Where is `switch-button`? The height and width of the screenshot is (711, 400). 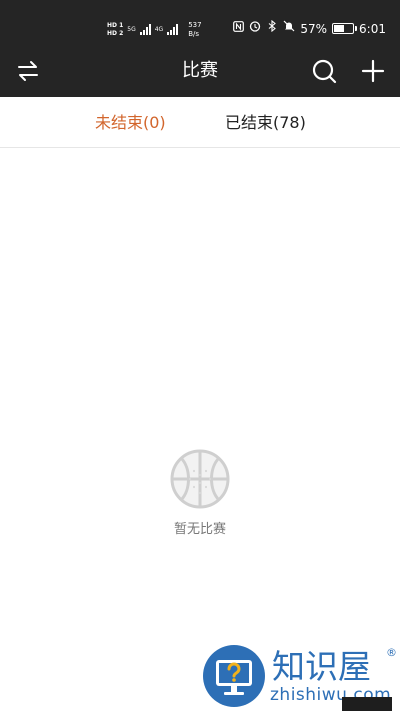
switch-button is located at coordinates (28, 71).